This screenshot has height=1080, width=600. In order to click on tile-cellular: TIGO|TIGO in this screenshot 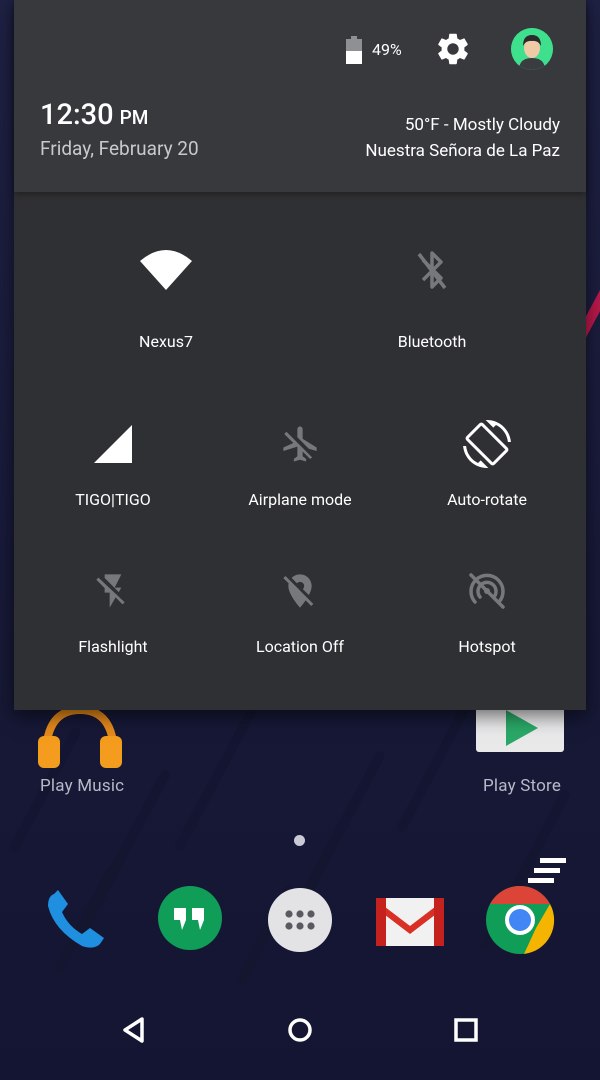, I will do `click(113, 479)`.